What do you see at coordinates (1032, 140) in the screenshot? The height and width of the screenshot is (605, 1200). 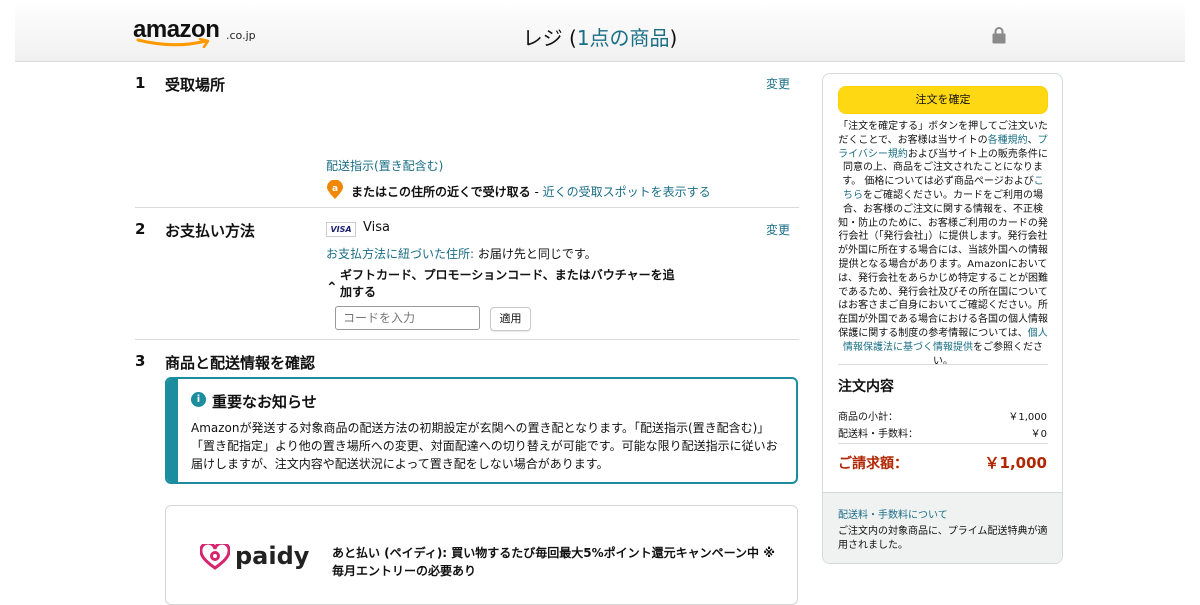 I see `legal-text: 、` at bounding box center [1032, 140].